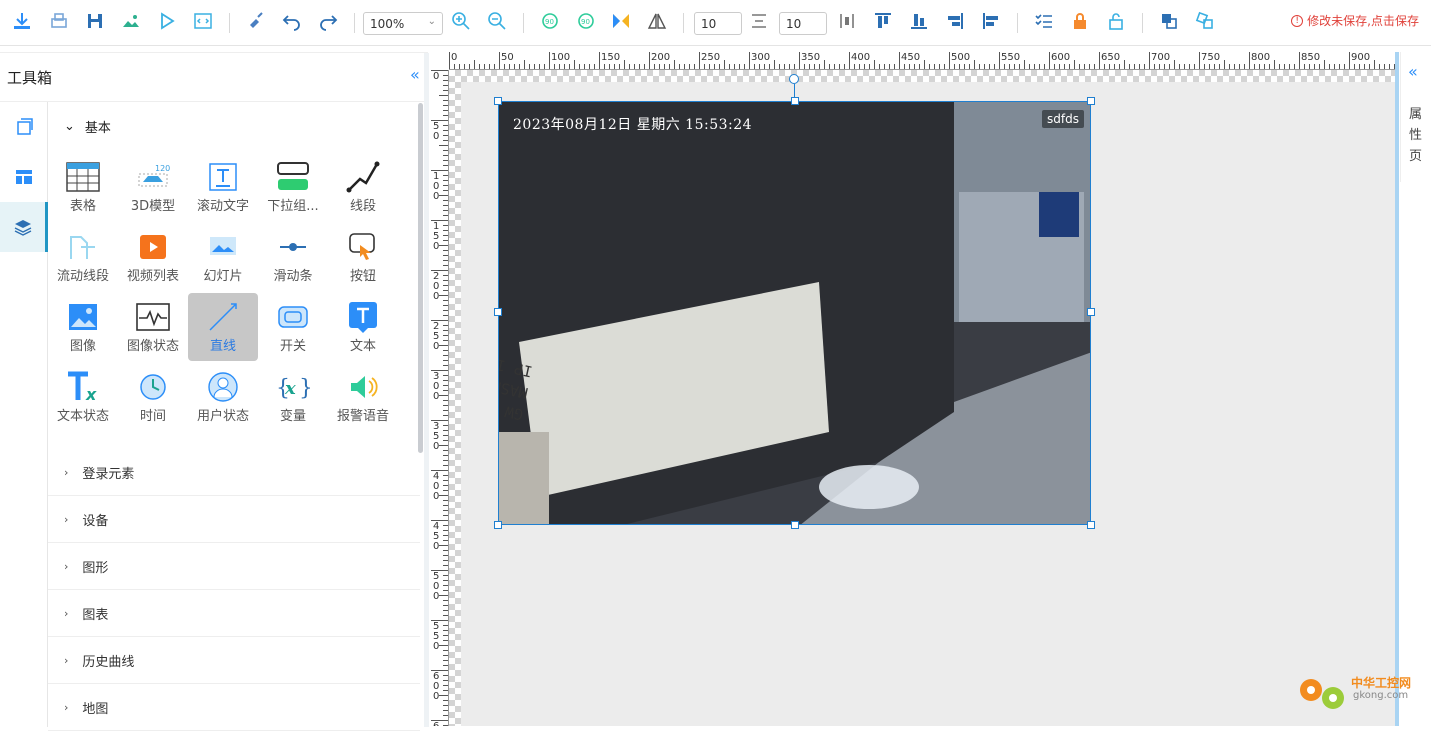 This screenshot has width=1431, height=731. What do you see at coordinates (203, 21) in the screenshot?
I see `code-icon` at bounding box center [203, 21].